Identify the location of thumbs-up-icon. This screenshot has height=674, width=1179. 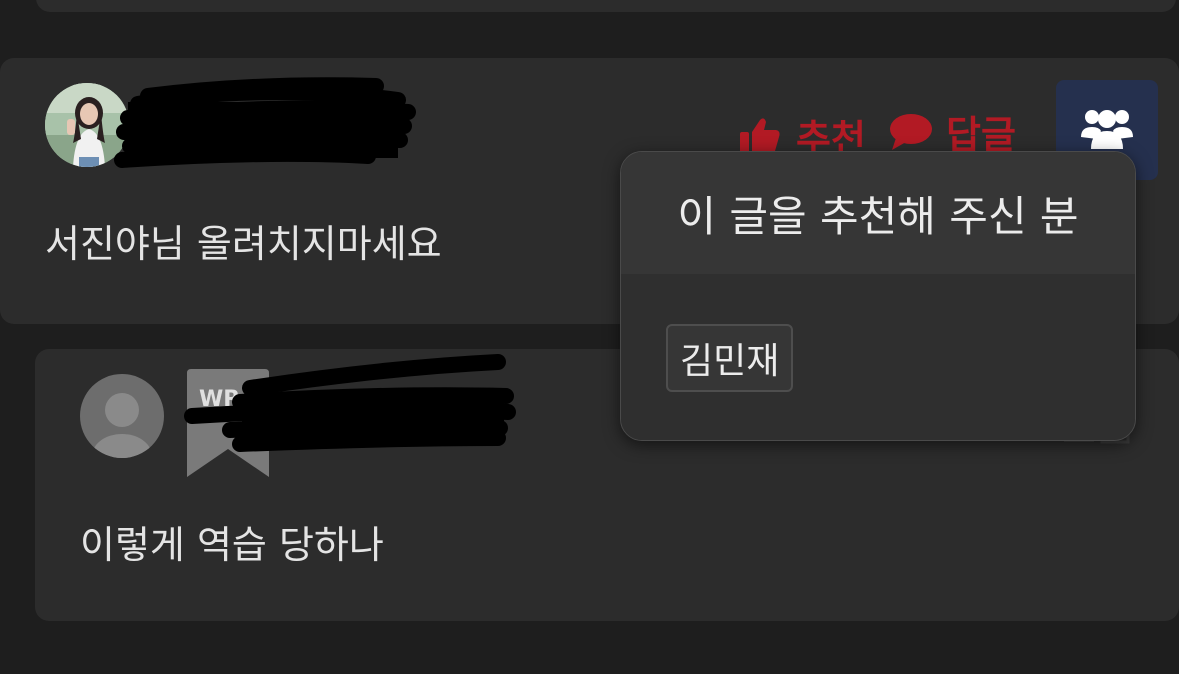
(760, 136).